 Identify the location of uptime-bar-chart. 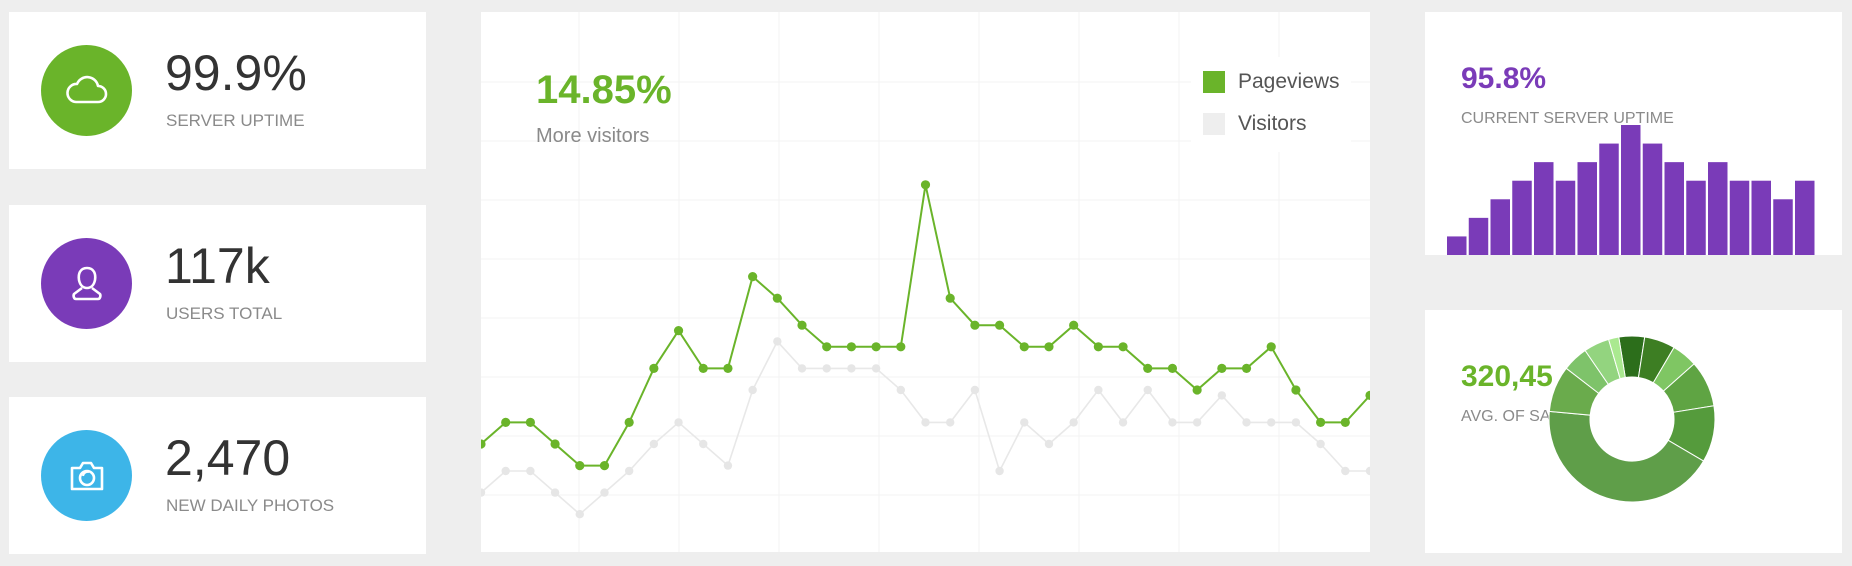
(1631, 190).